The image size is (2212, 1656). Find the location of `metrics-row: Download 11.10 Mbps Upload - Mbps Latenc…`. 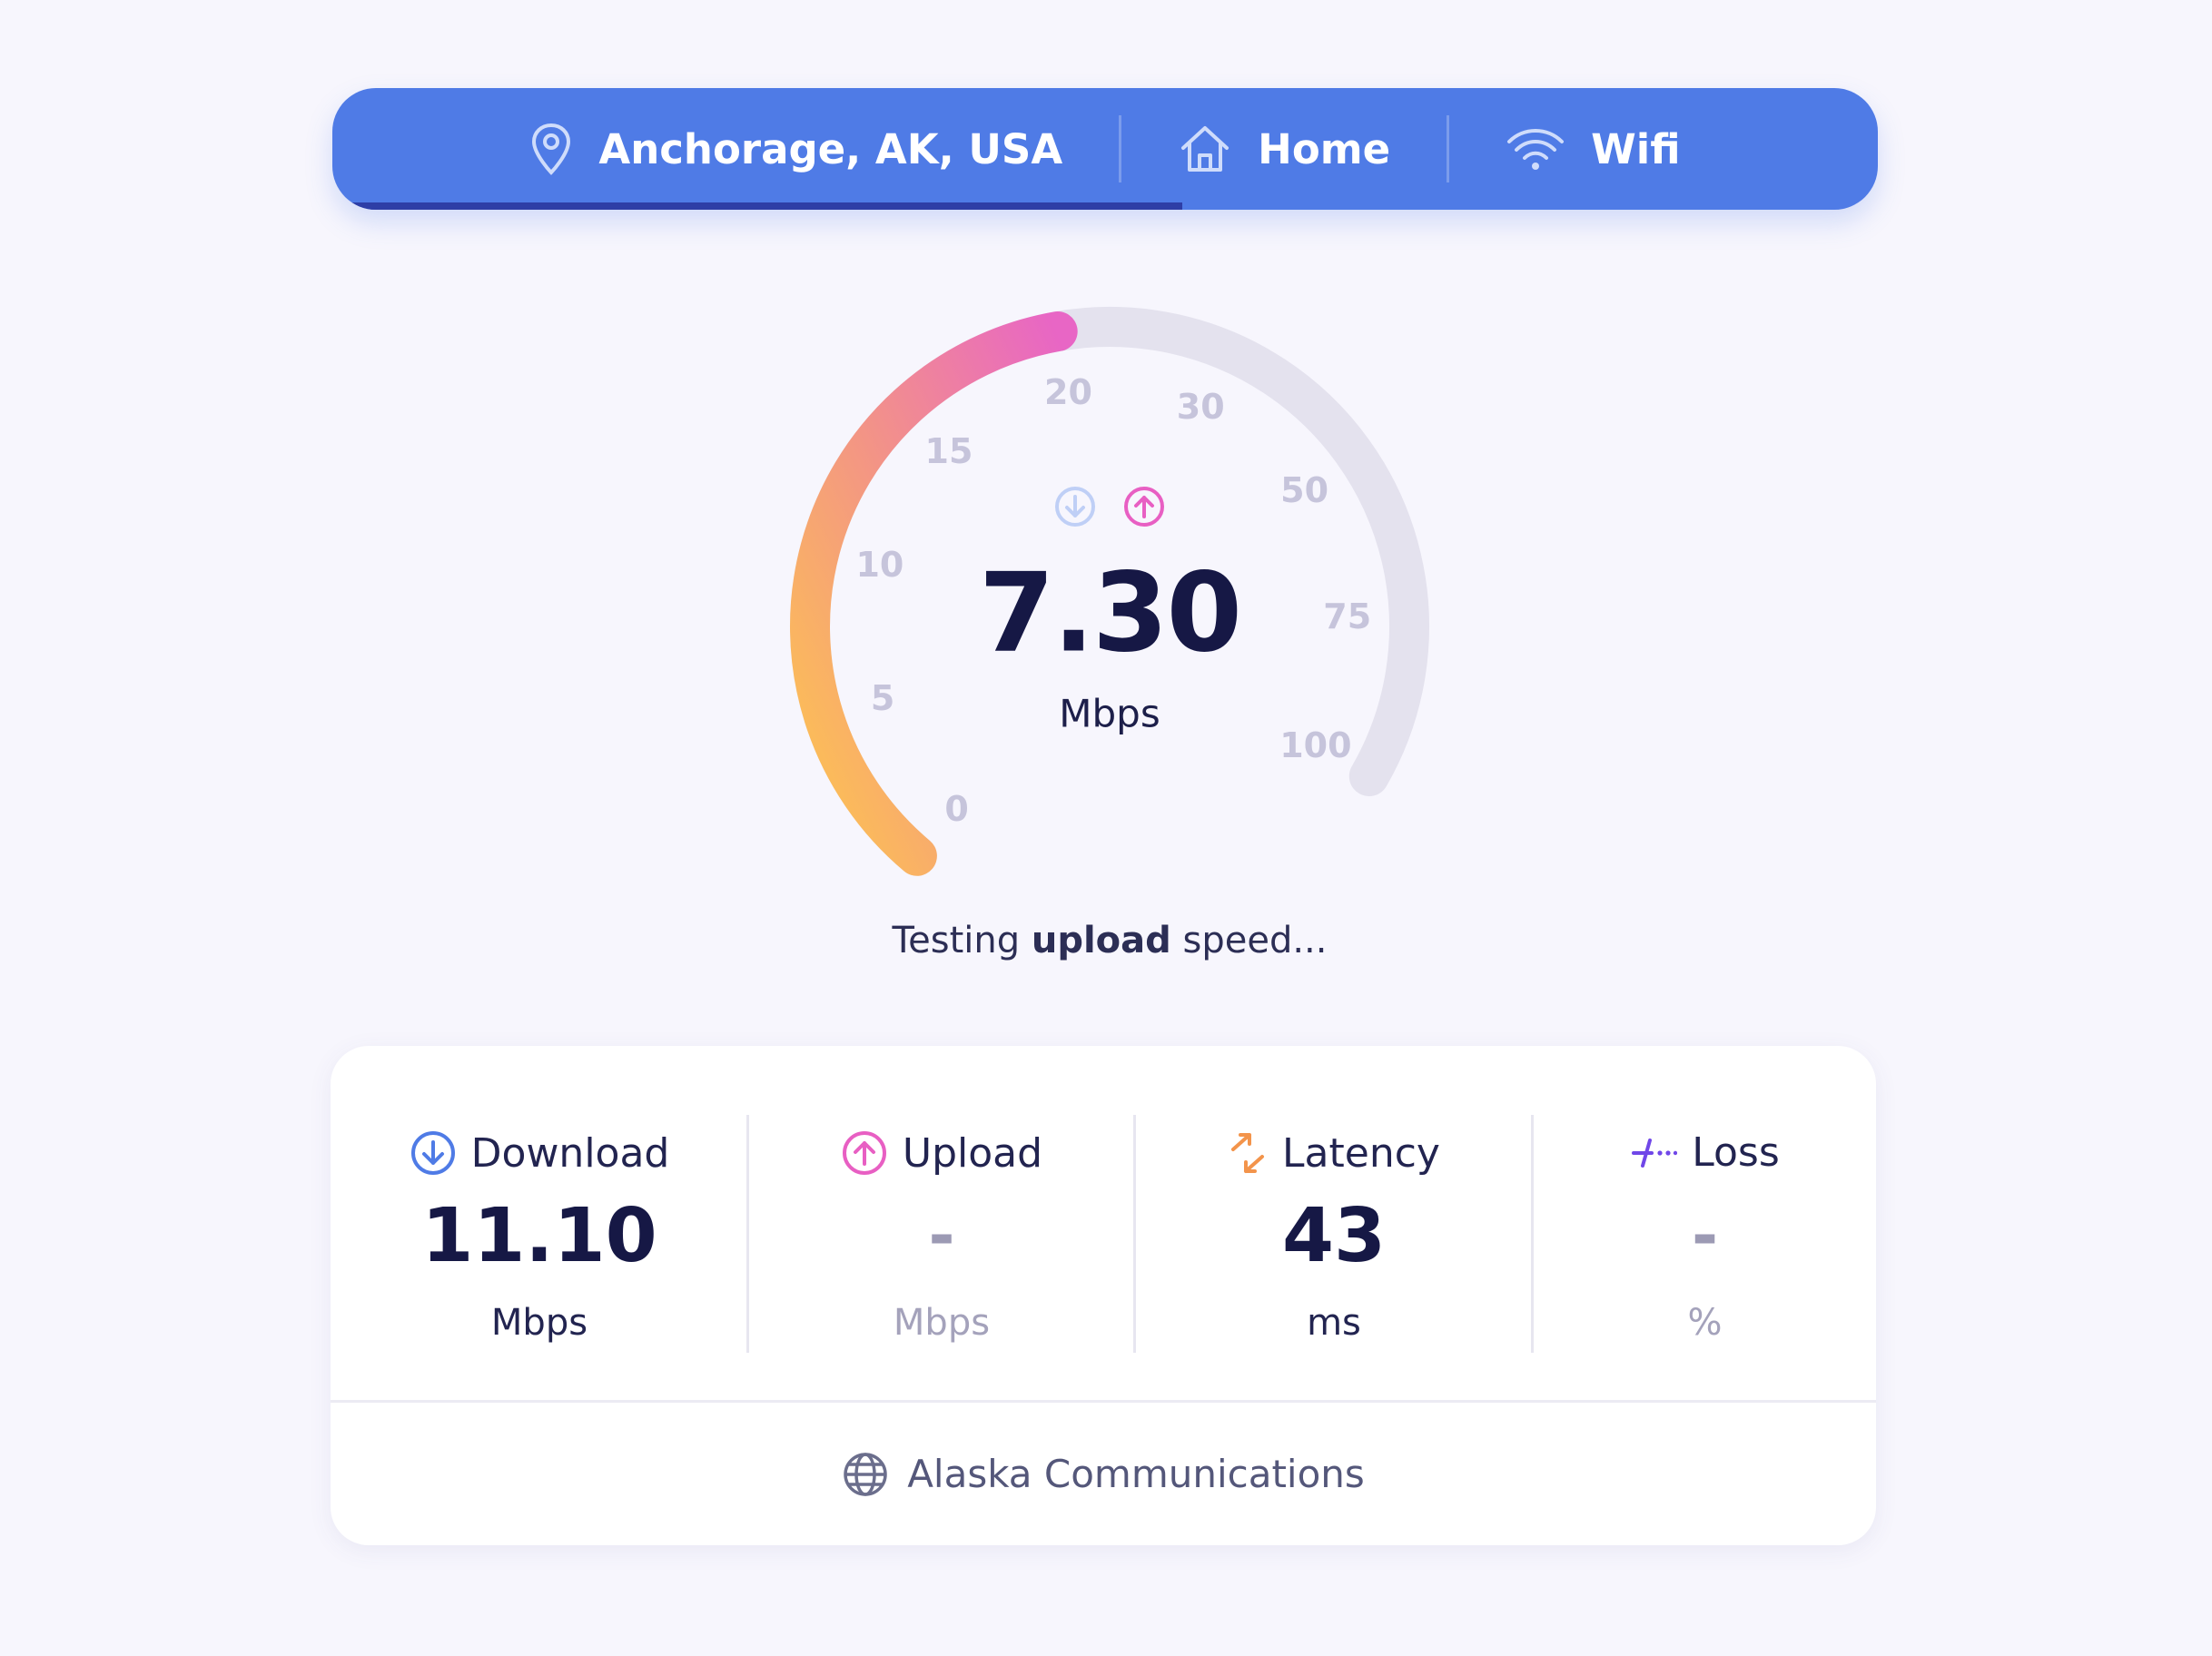

metrics-row: Download 11.10 Mbps Upload - Mbps Latenc… is located at coordinates (1103, 1223).